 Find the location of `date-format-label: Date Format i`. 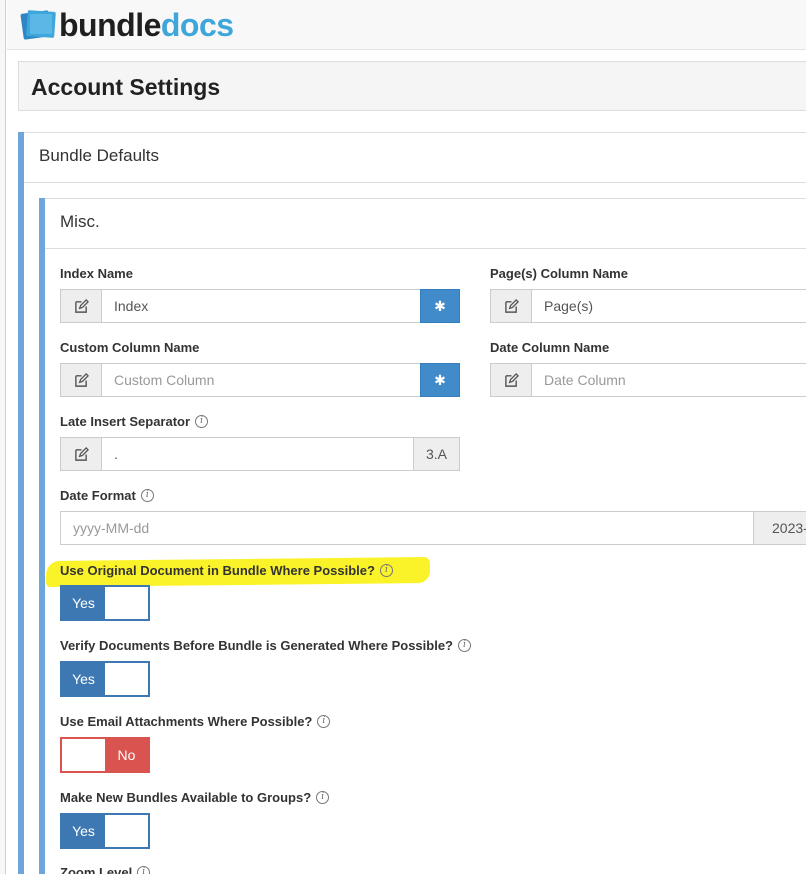

date-format-label: Date Format i is located at coordinates (107, 495).